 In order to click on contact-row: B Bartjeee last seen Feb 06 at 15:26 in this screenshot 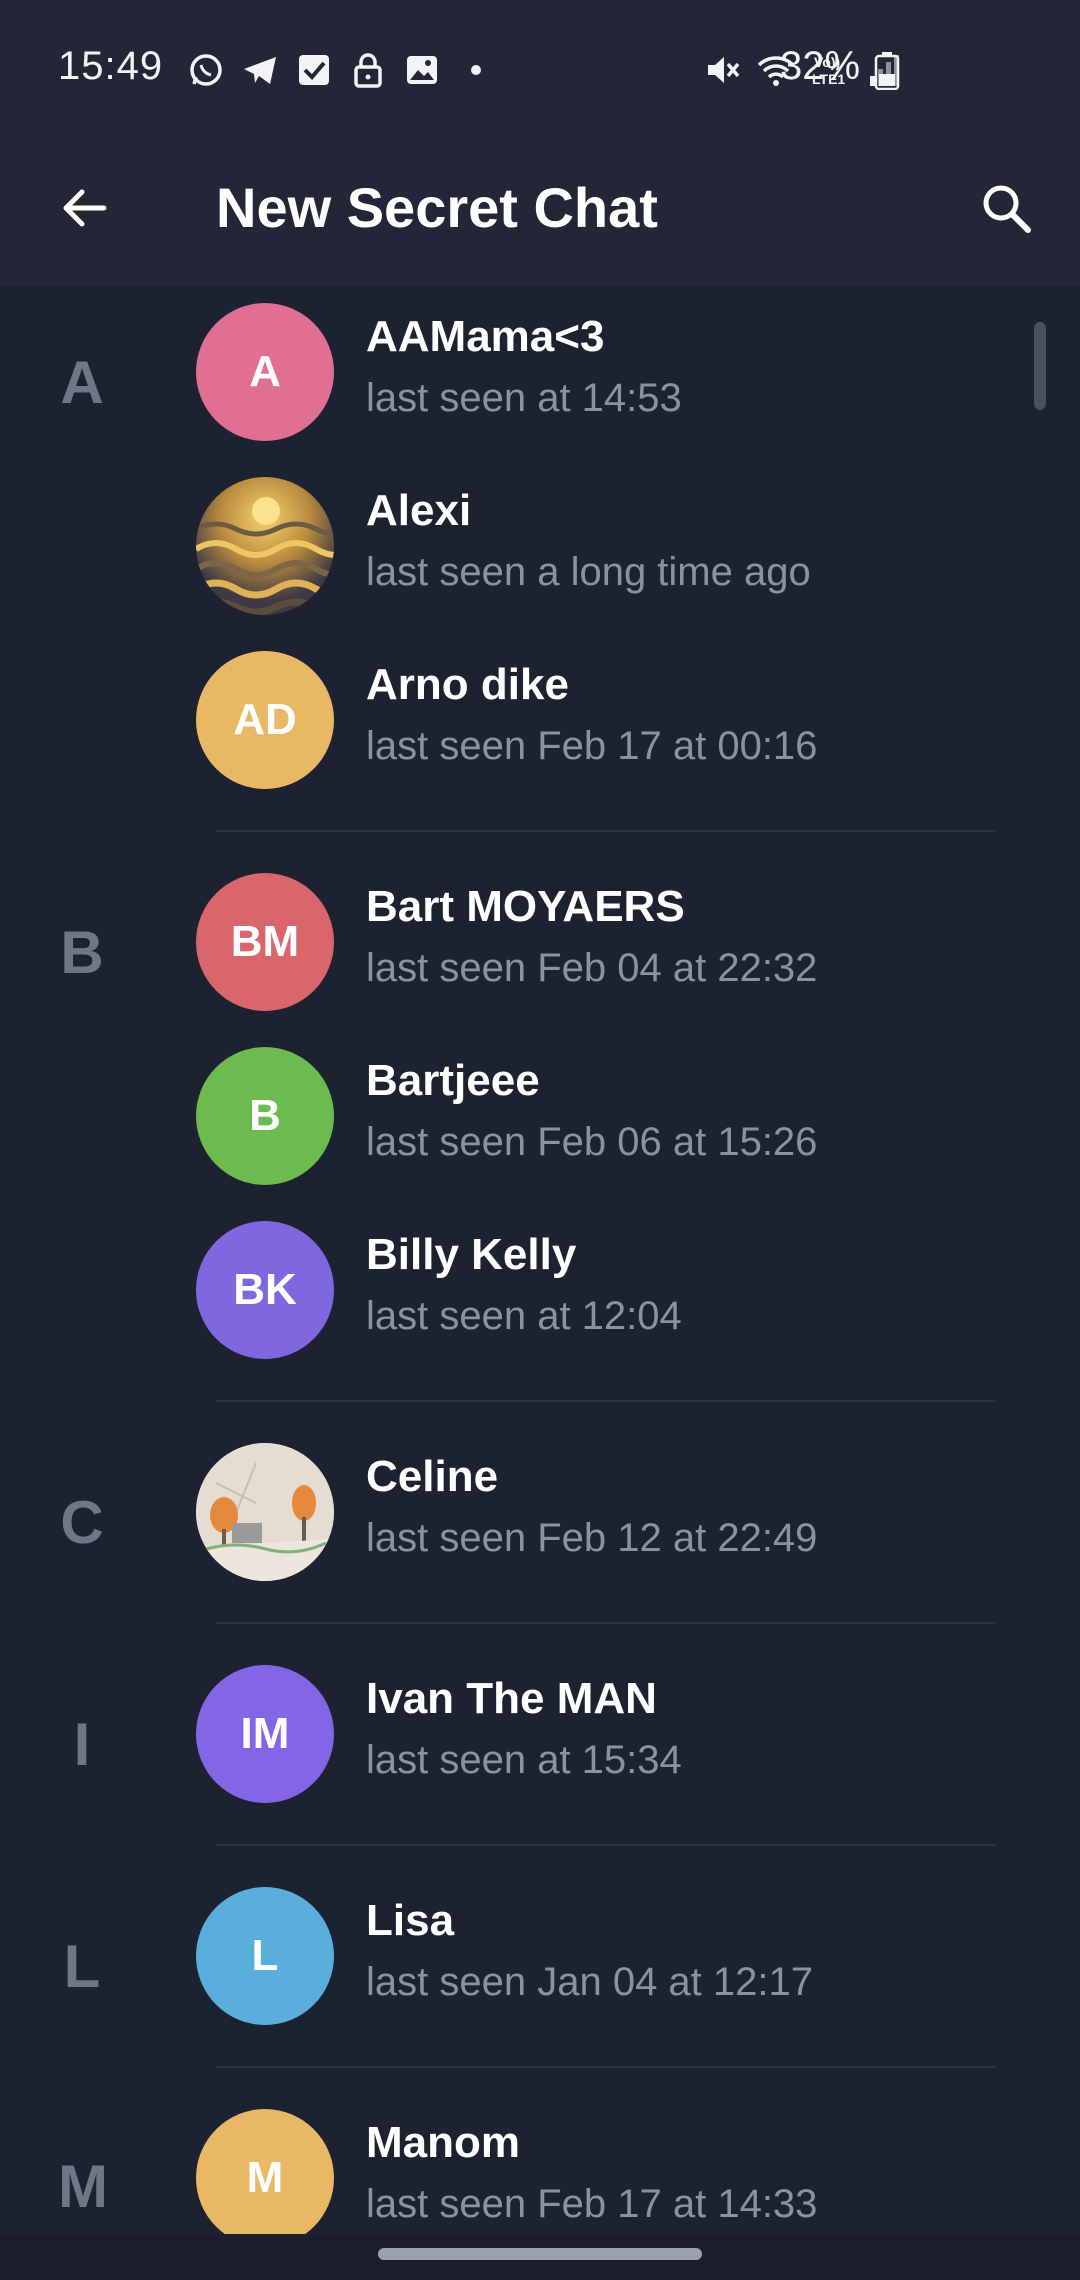, I will do `click(600, 1116)`.